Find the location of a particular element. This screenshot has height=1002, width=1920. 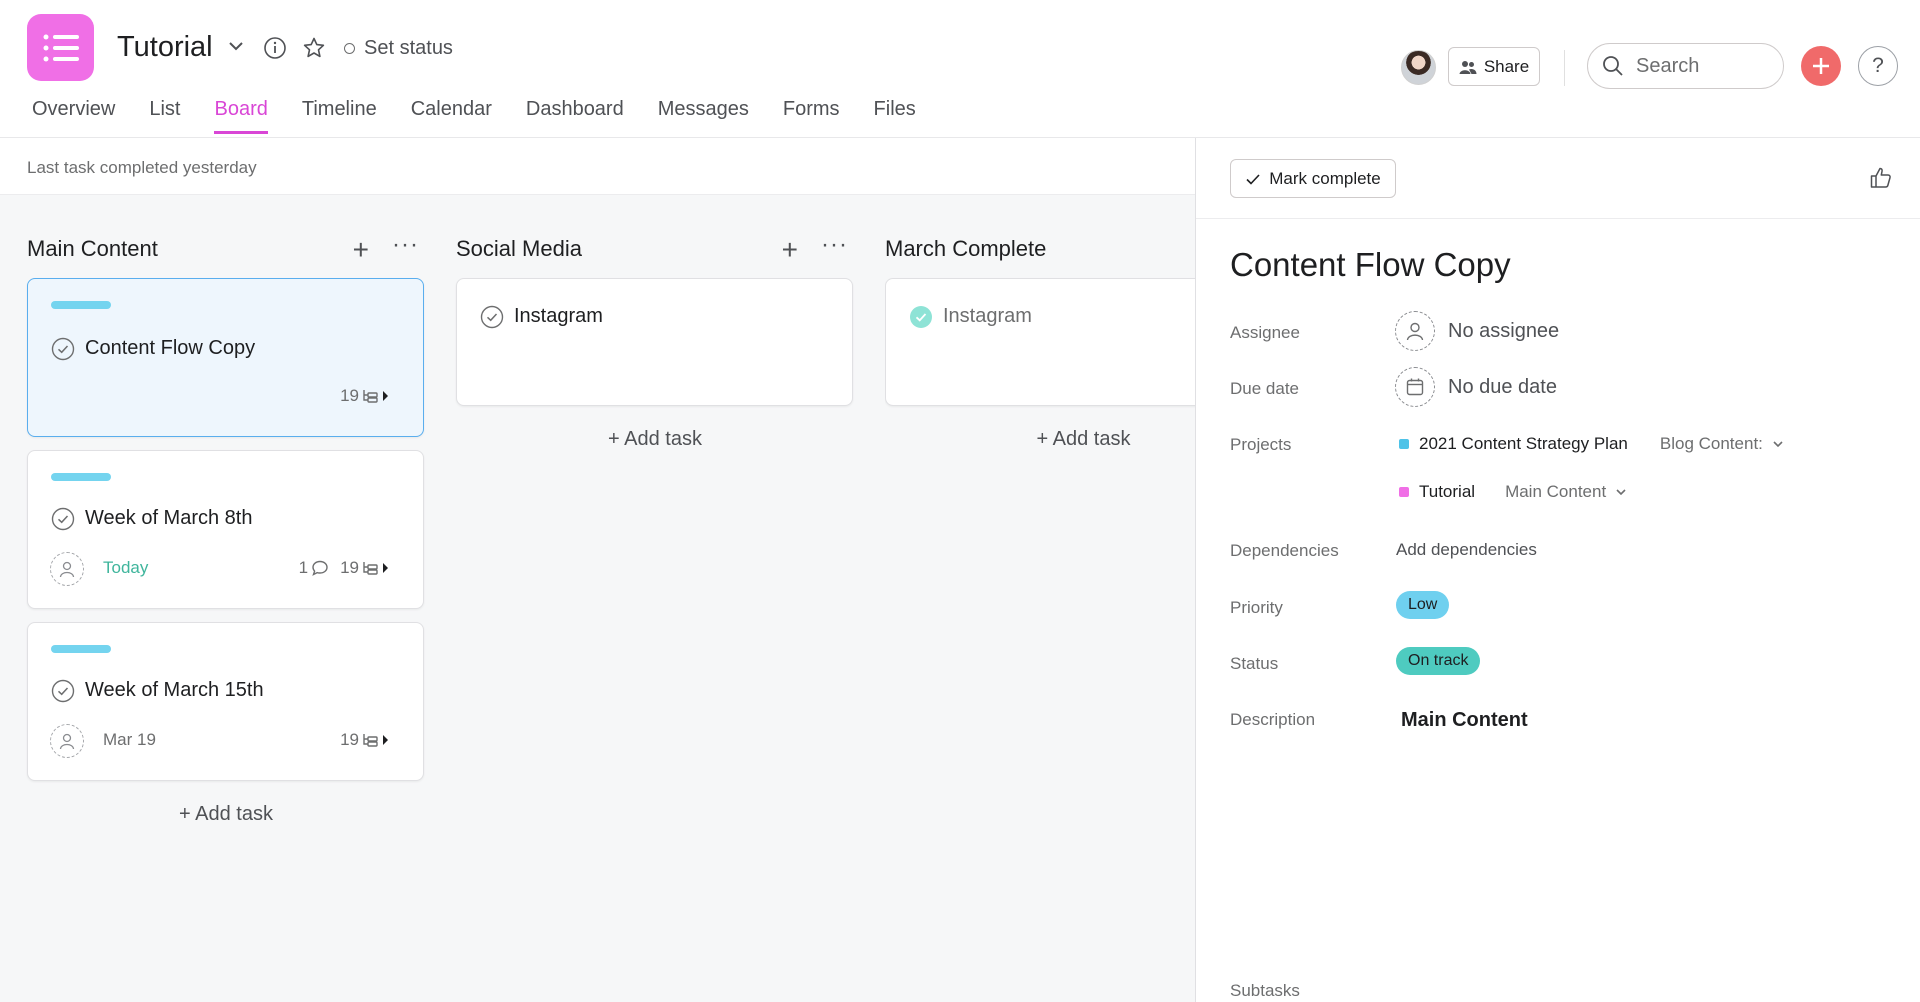

column-title: March Complete is located at coordinates (966, 248).